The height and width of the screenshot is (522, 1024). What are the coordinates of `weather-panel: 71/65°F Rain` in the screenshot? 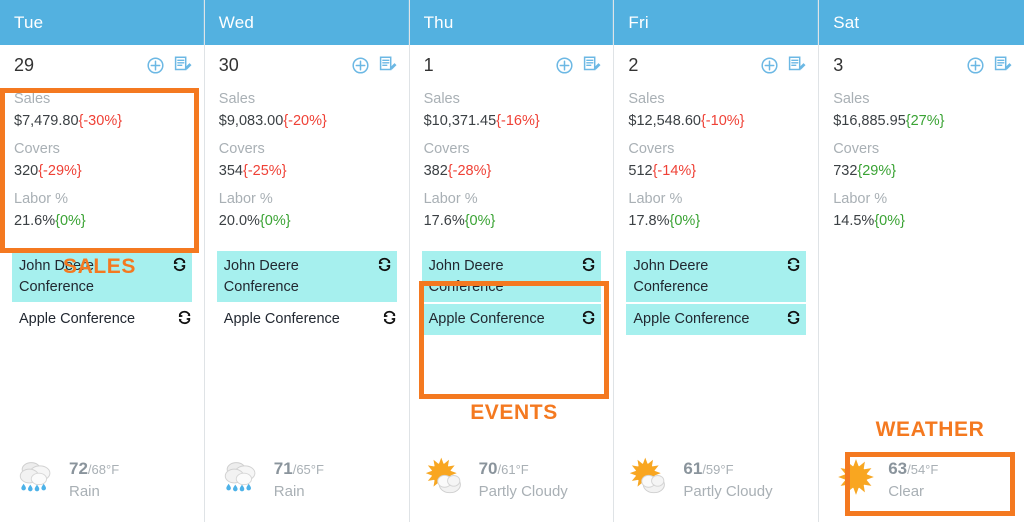 It's located at (307, 488).